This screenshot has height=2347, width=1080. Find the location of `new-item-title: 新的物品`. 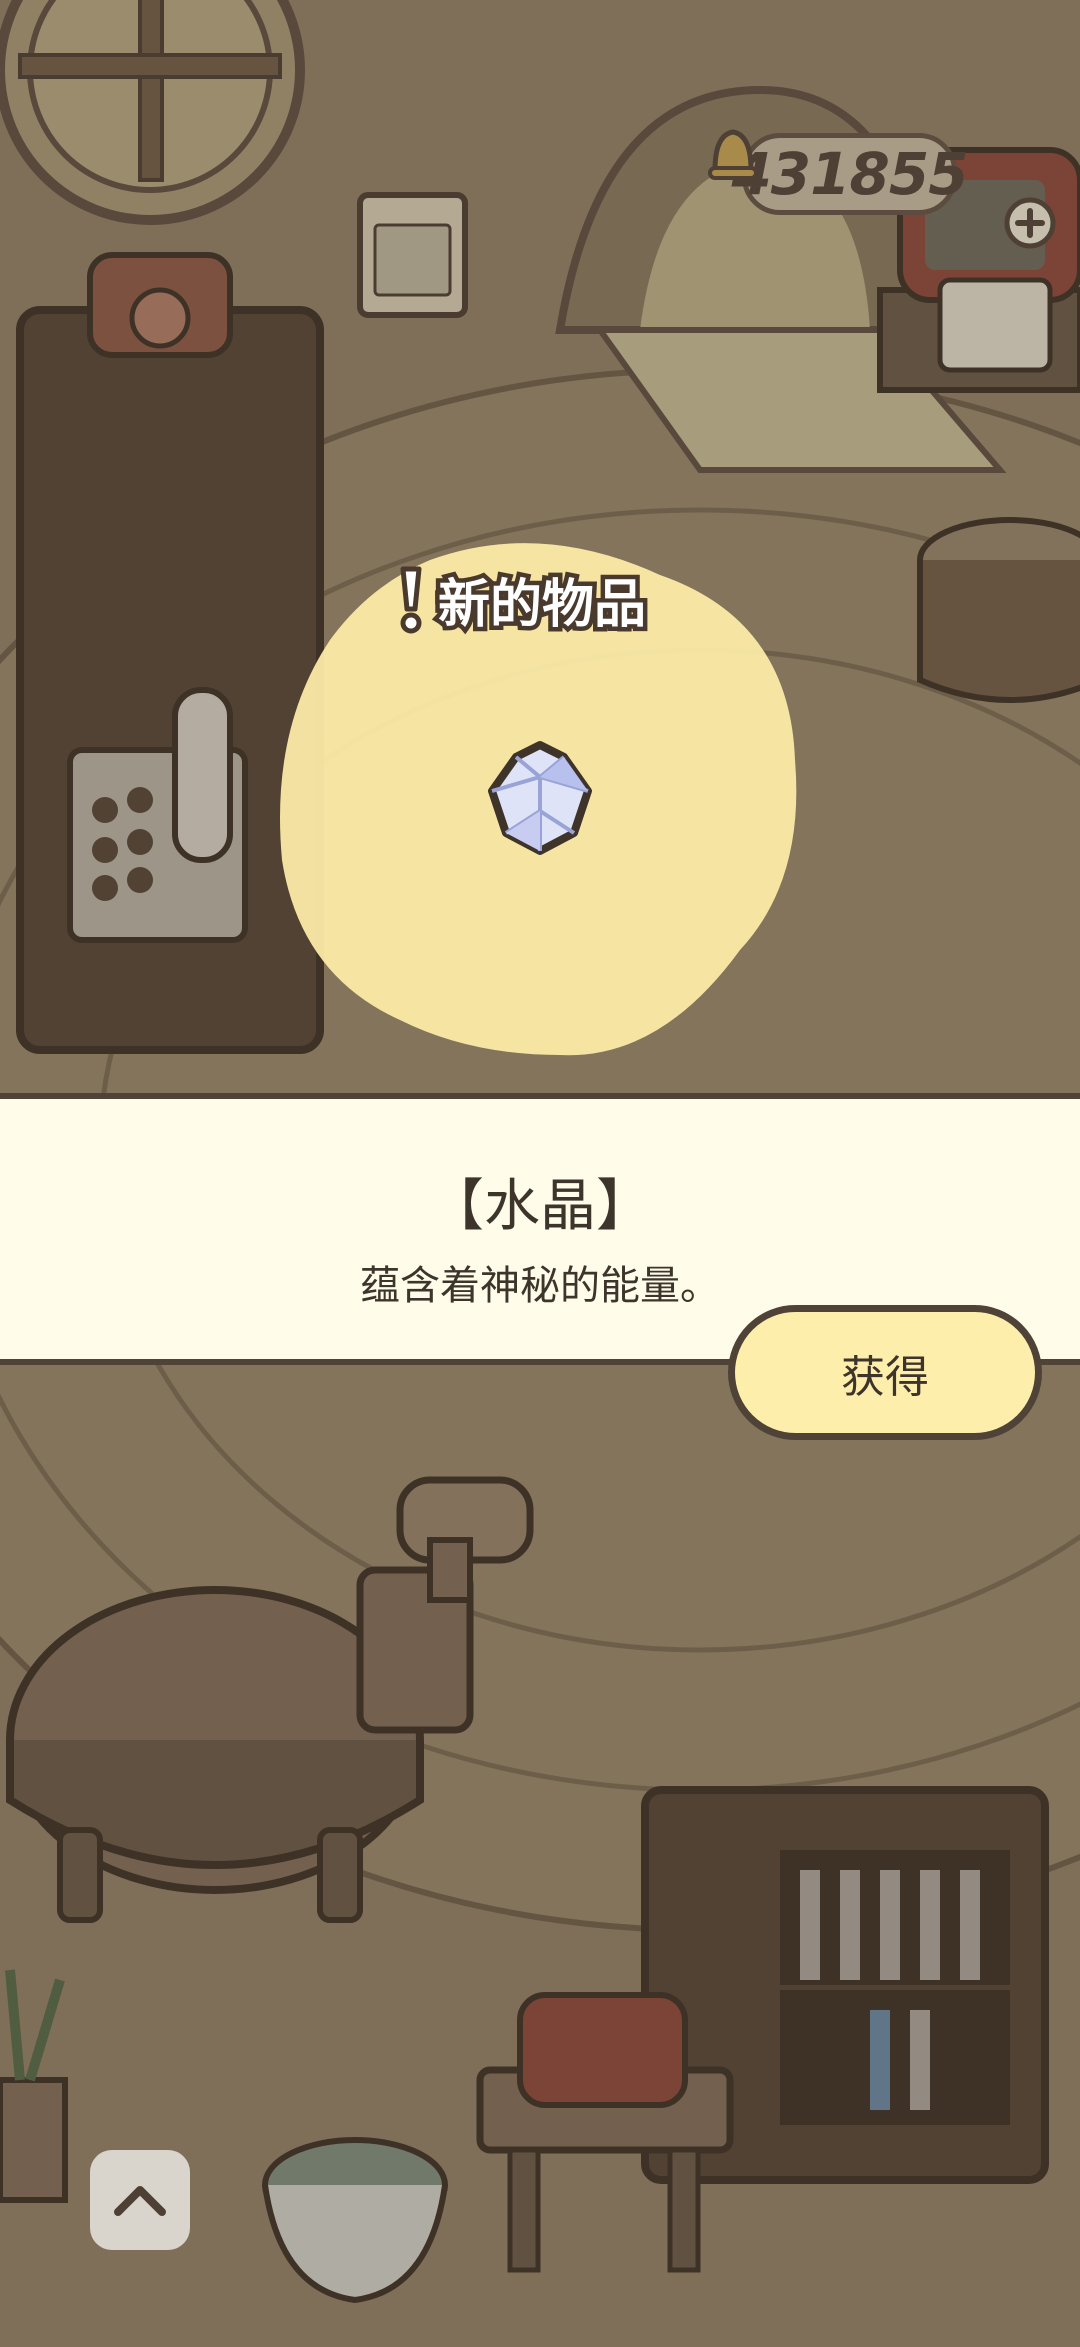

new-item-title: 新的物品 is located at coordinates (541, 604).